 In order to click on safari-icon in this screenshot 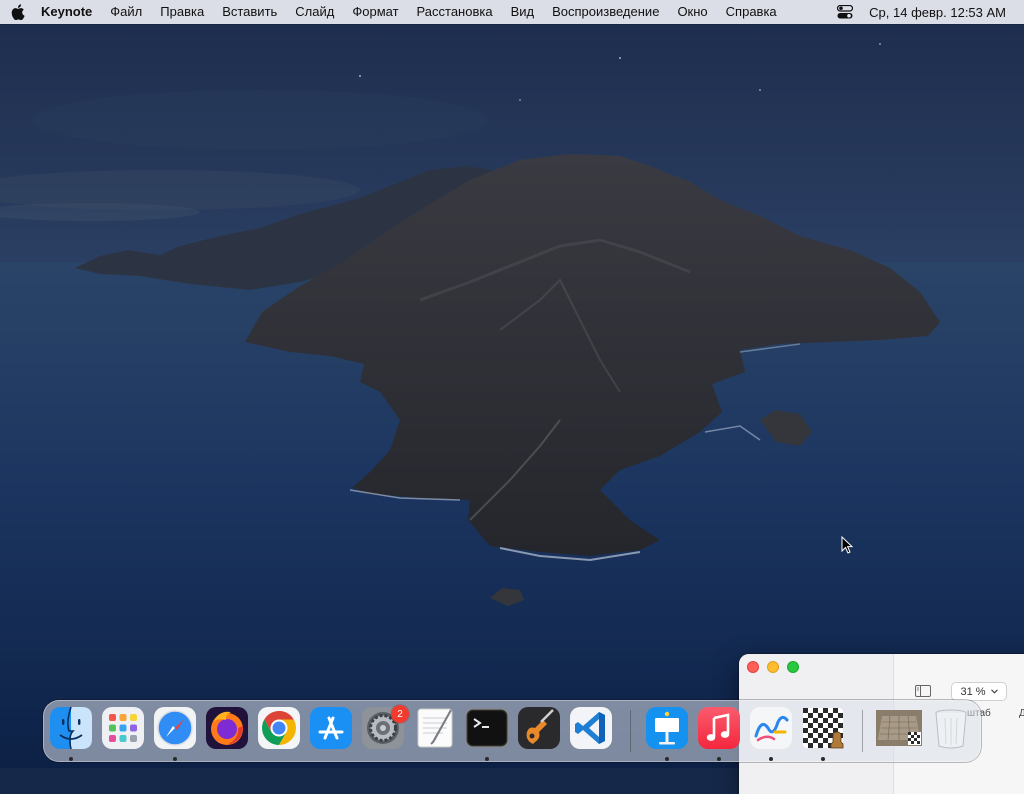, I will do `click(175, 728)`.